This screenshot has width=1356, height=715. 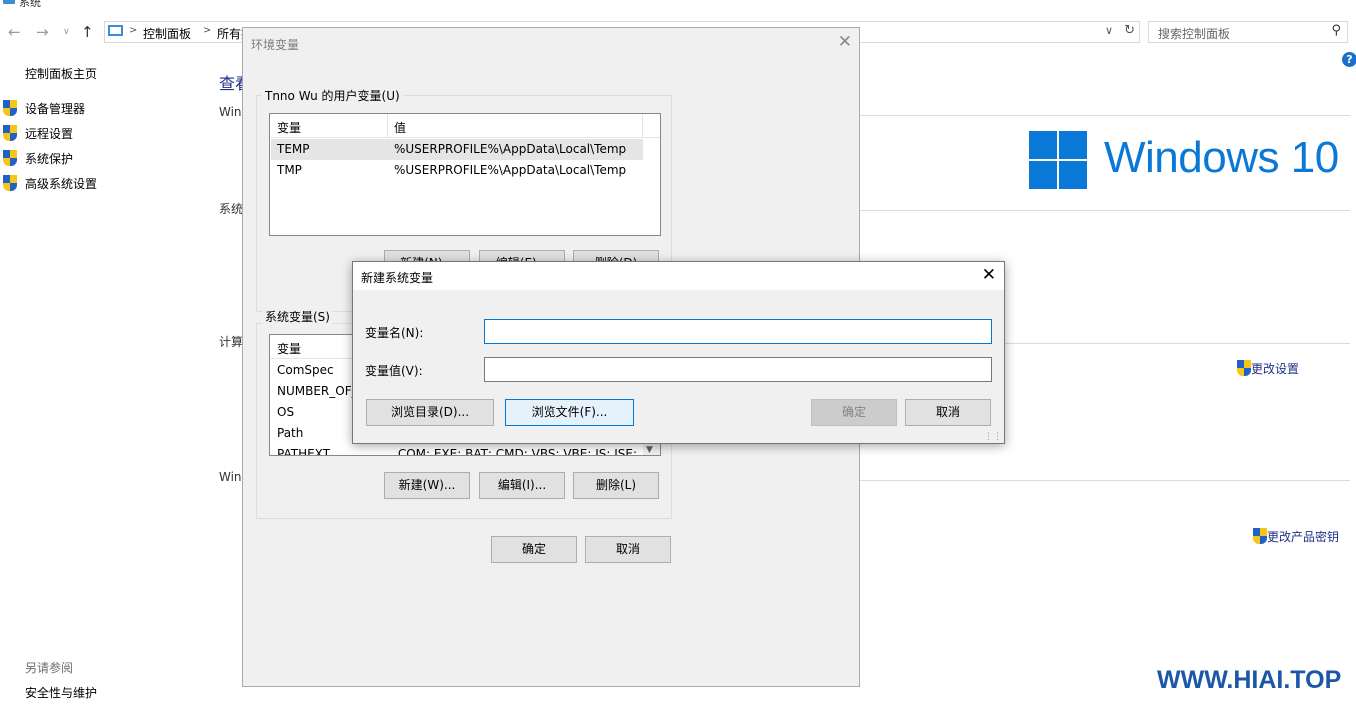 What do you see at coordinates (317, 391) in the screenshot?
I see `variable-name: NUMBER_OF_` at bounding box center [317, 391].